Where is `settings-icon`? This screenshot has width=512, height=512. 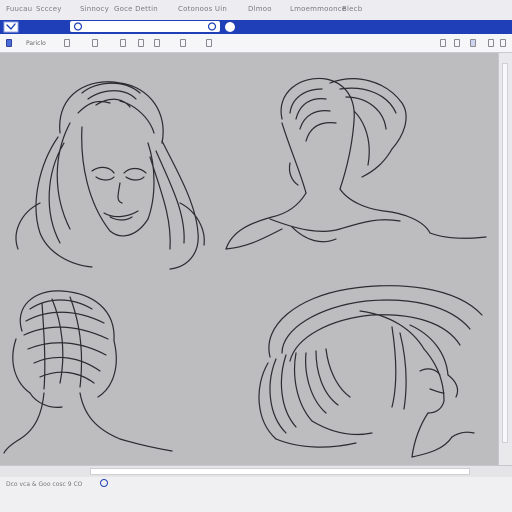 settings-icon is located at coordinates (491, 43).